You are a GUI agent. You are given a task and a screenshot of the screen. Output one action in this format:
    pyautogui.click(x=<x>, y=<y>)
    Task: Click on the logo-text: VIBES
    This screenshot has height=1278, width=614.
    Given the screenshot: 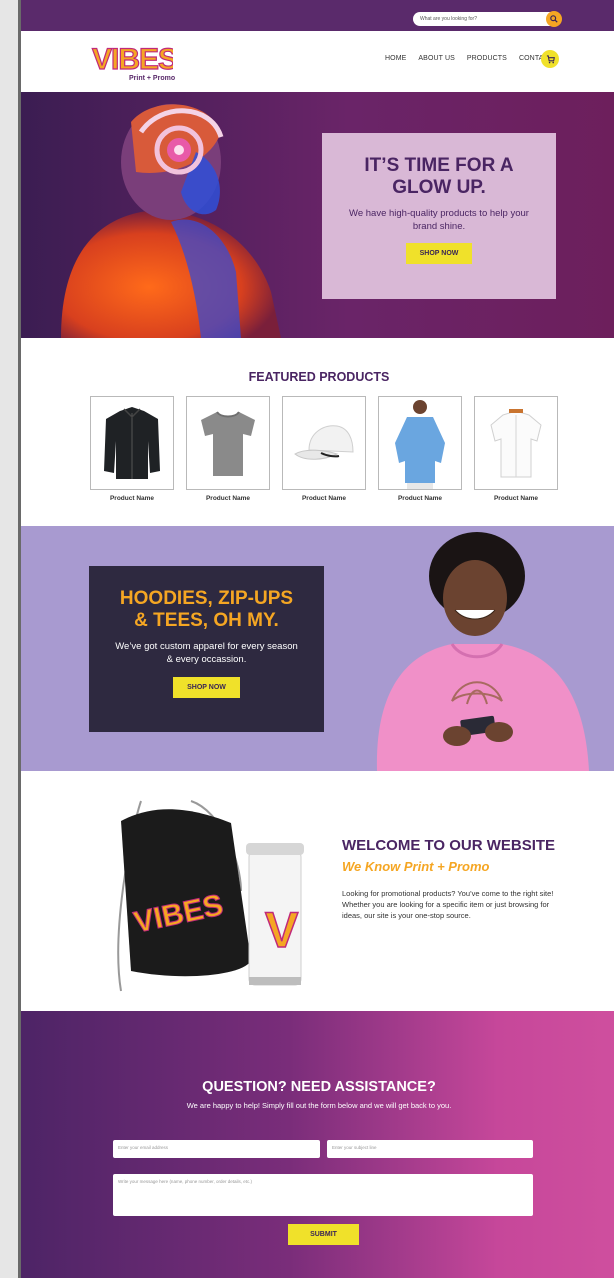 What is the action you would take?
    pyautogui.click(x=132, y=59)
    